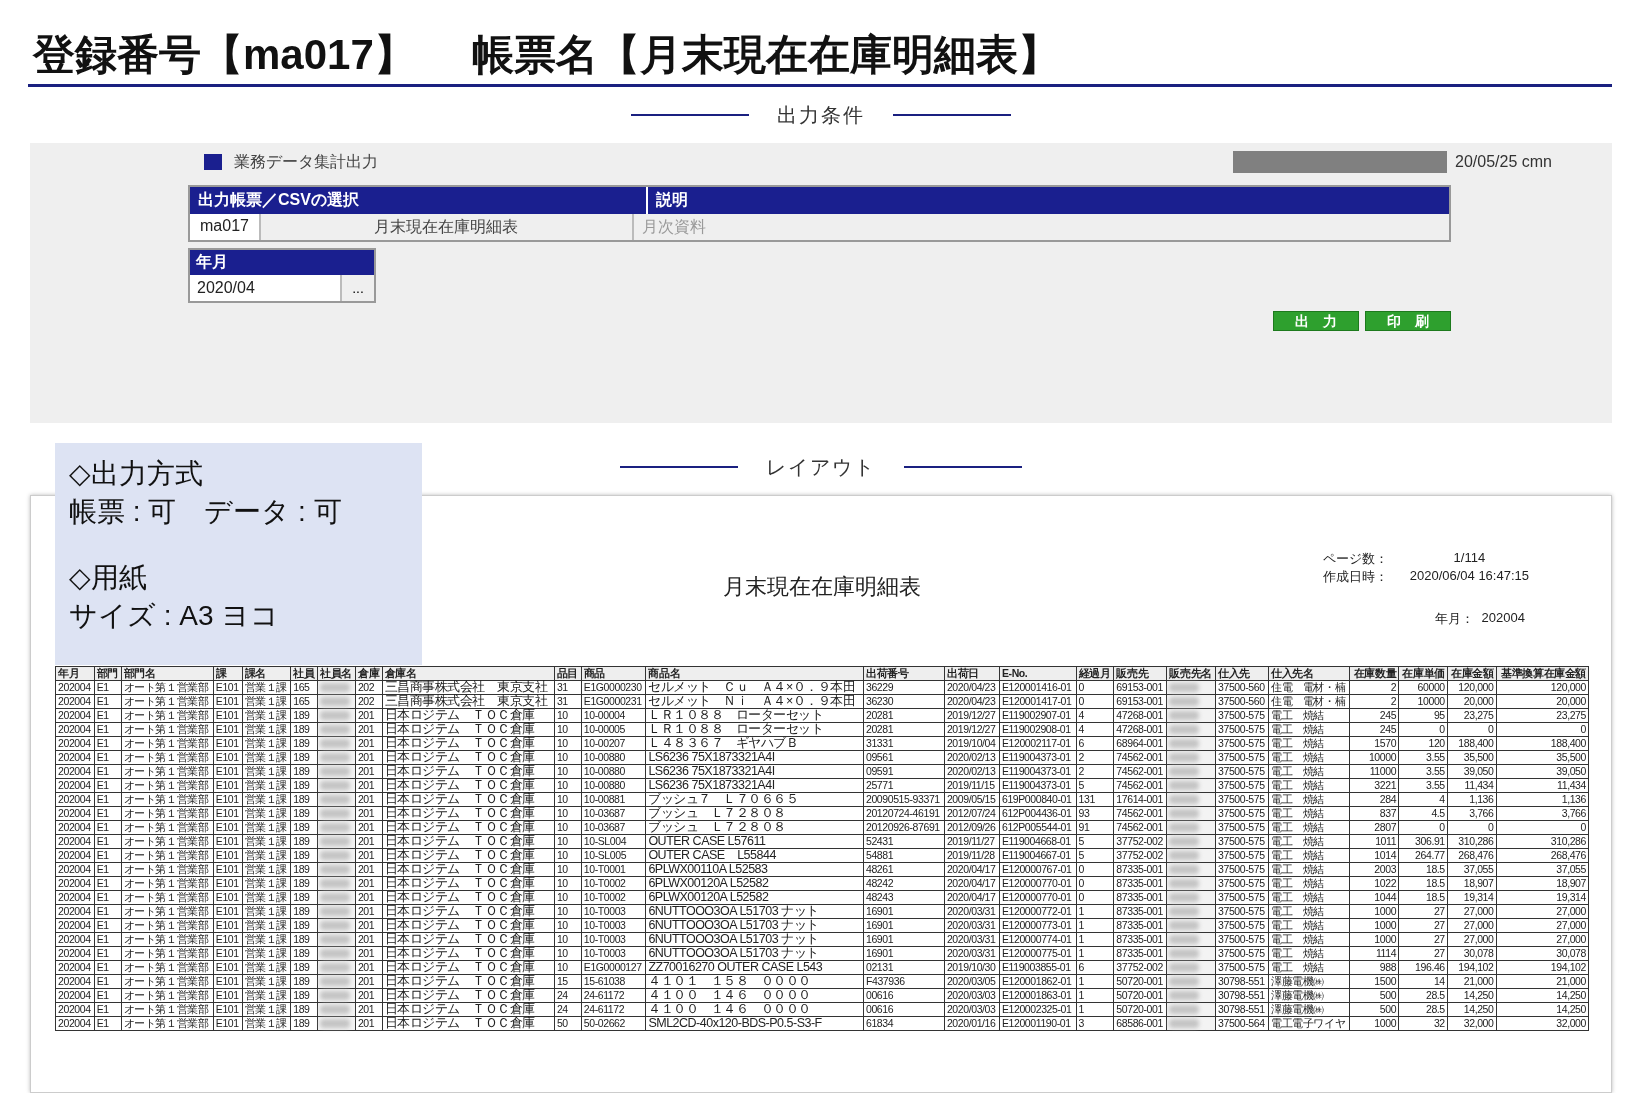 This screenshot has width=1642, height=1093. I want to click on table-cell: 69153-001, so click(1140, 687).